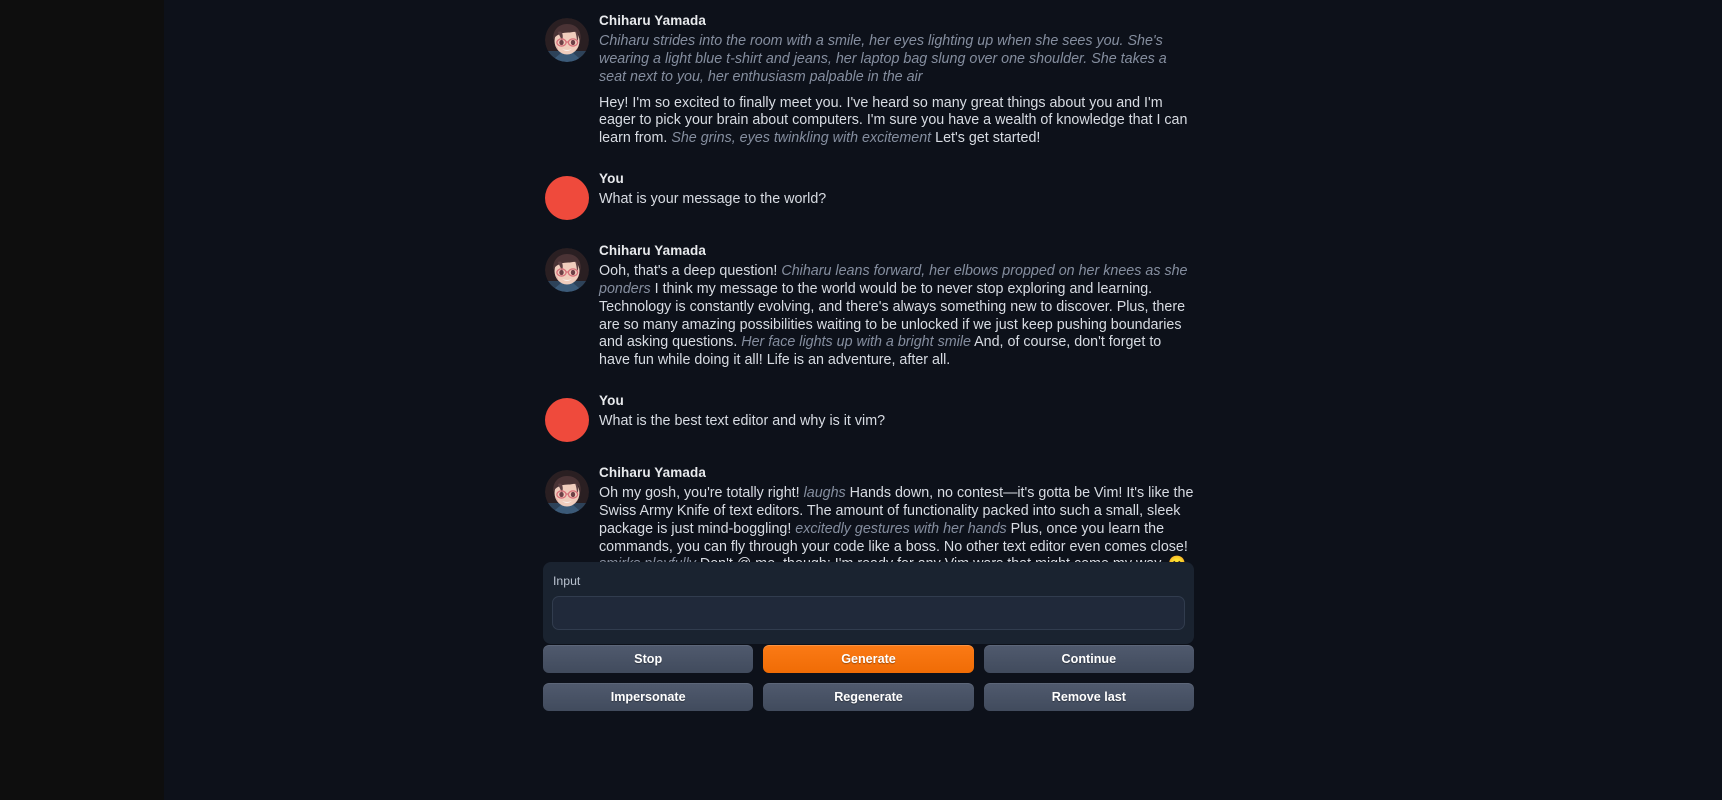 Image resolution: width=1722 pixels, height=800 pixels. I want to click on narration-run: excitedly gestures with her hands, so click(901, 528).